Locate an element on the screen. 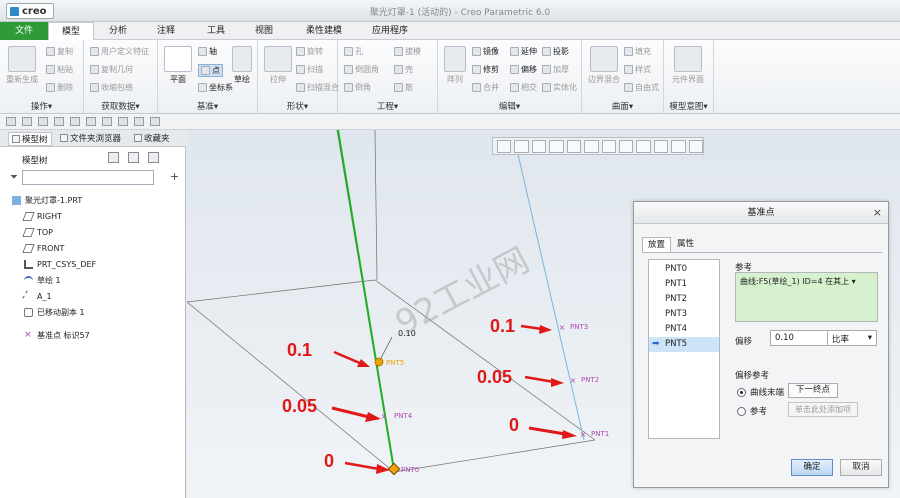  fill-button: 填充 is located at coordinates (637, 51).